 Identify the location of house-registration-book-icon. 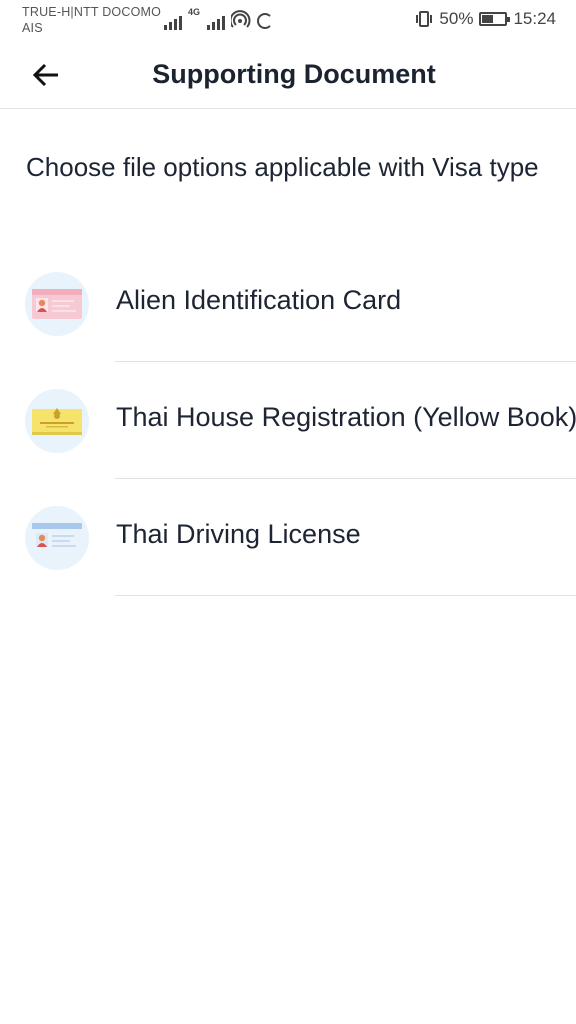
(57, 421).